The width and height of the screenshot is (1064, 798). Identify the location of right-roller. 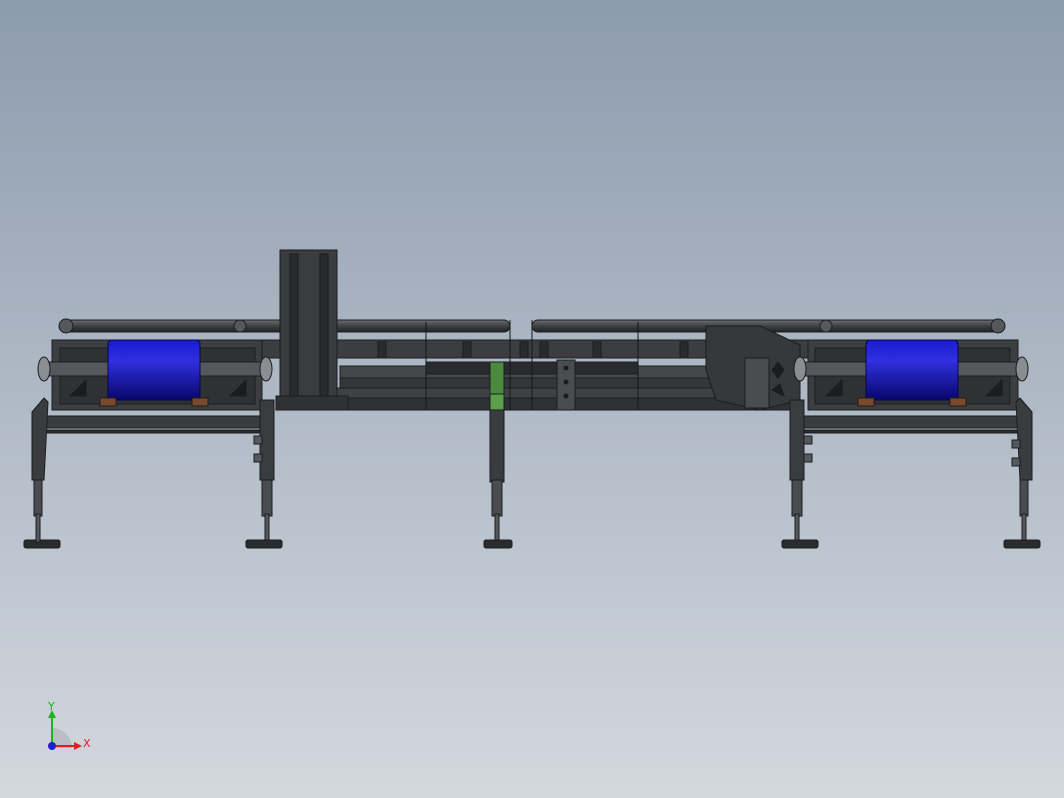
(912, 370).